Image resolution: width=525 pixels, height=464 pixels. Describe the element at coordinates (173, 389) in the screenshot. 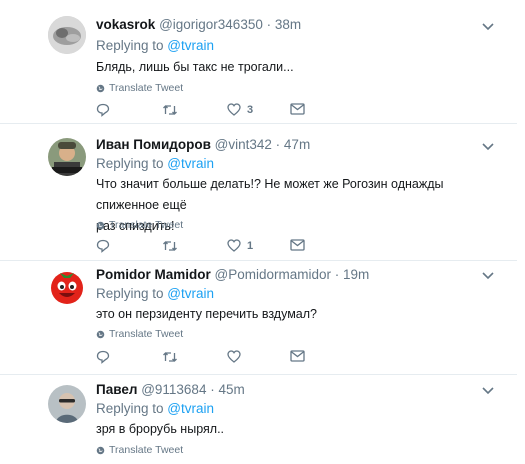

I see `user-handle: @9113684` at that location.